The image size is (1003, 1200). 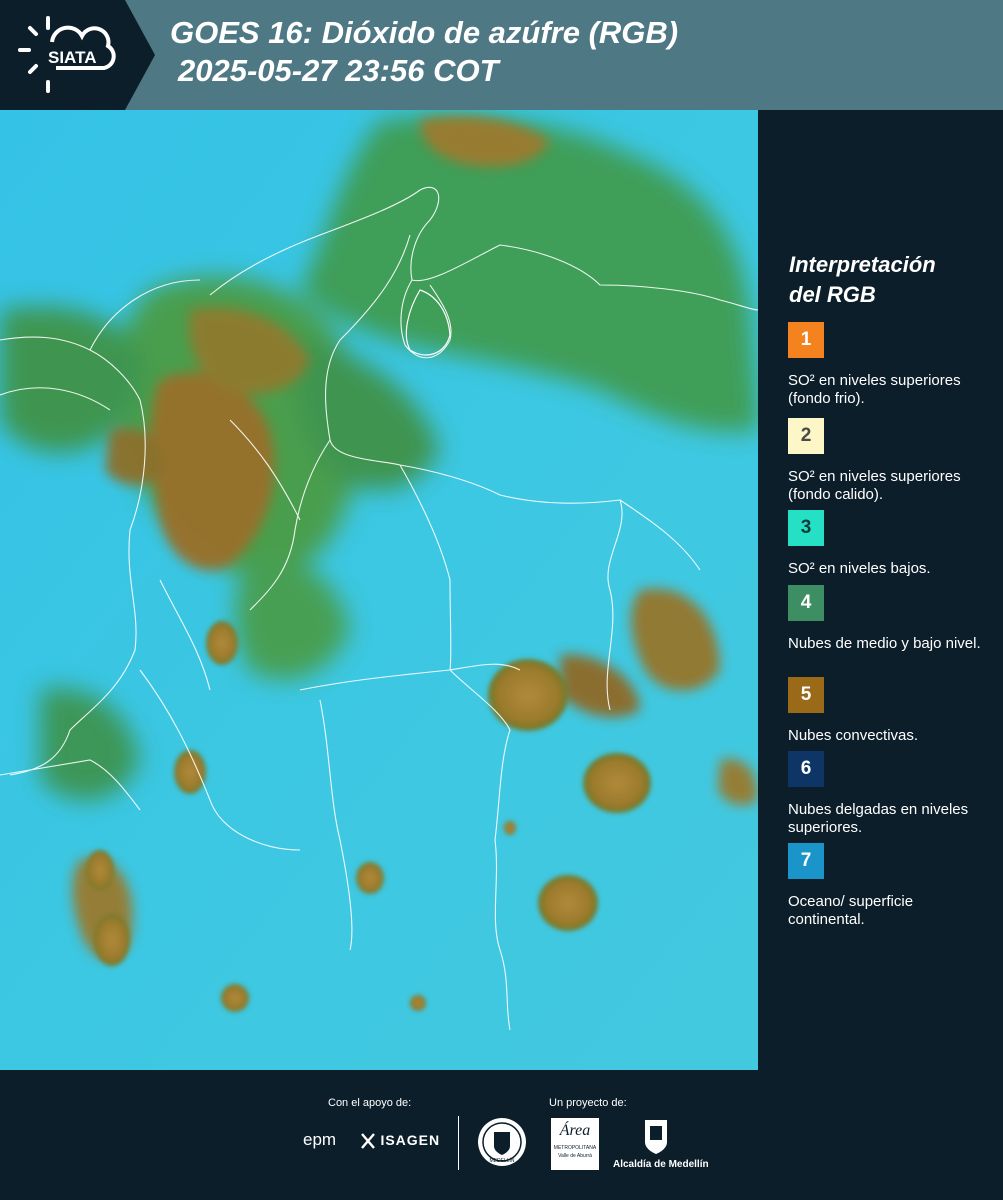 I want to click on legend-title-line-2: del RGB, so click(x=832, y=294).